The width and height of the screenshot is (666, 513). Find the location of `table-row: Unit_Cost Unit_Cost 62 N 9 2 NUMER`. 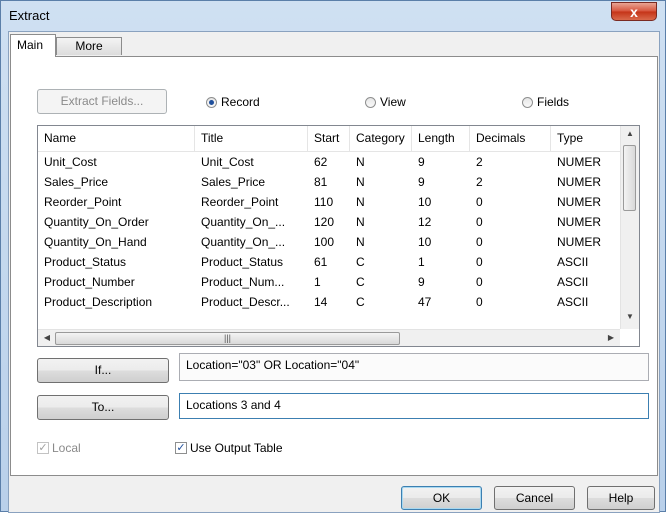

table-row: Unit_Cost Unit_Cost 62 N 9 2 NUMER is located at coordinates (329, 162).